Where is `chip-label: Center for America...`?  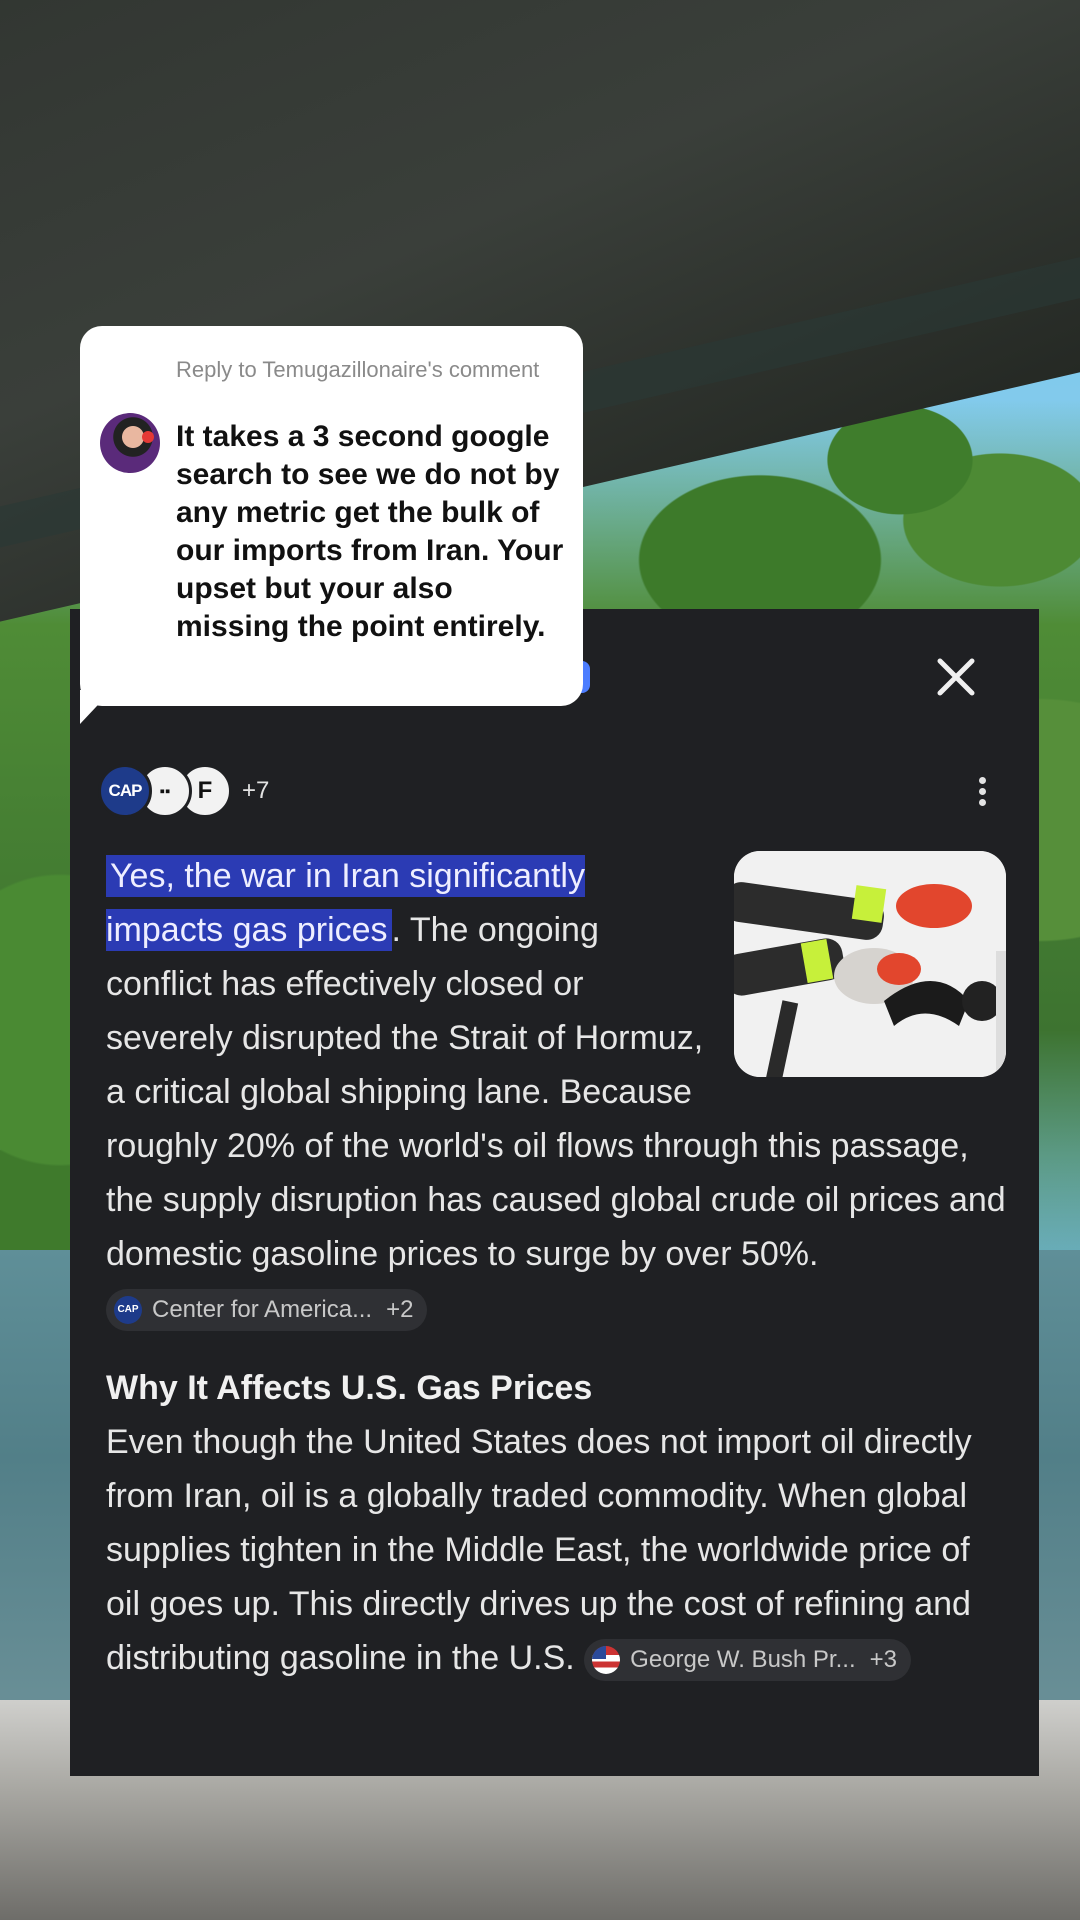 chip-label: Center for America... is located at coordinates (262, 1310).